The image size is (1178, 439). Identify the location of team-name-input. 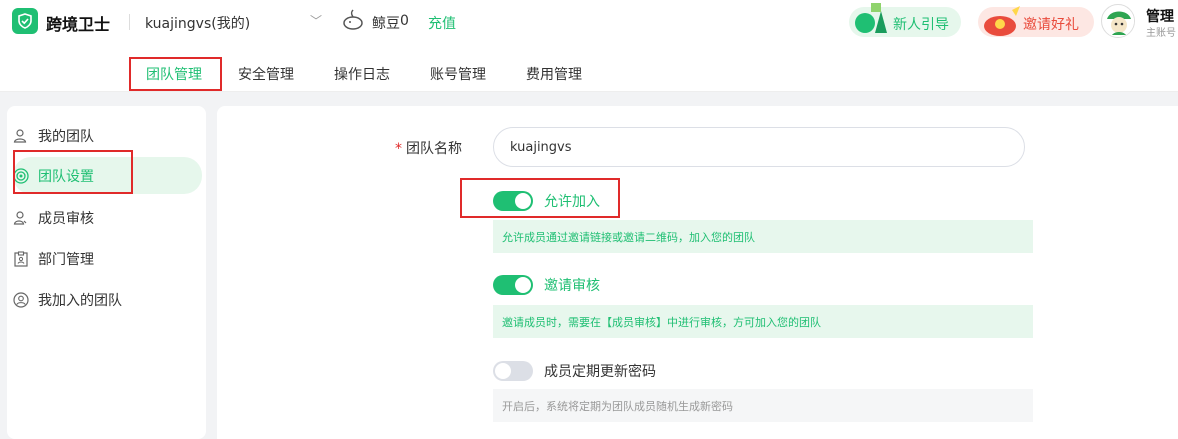
(759, 147).